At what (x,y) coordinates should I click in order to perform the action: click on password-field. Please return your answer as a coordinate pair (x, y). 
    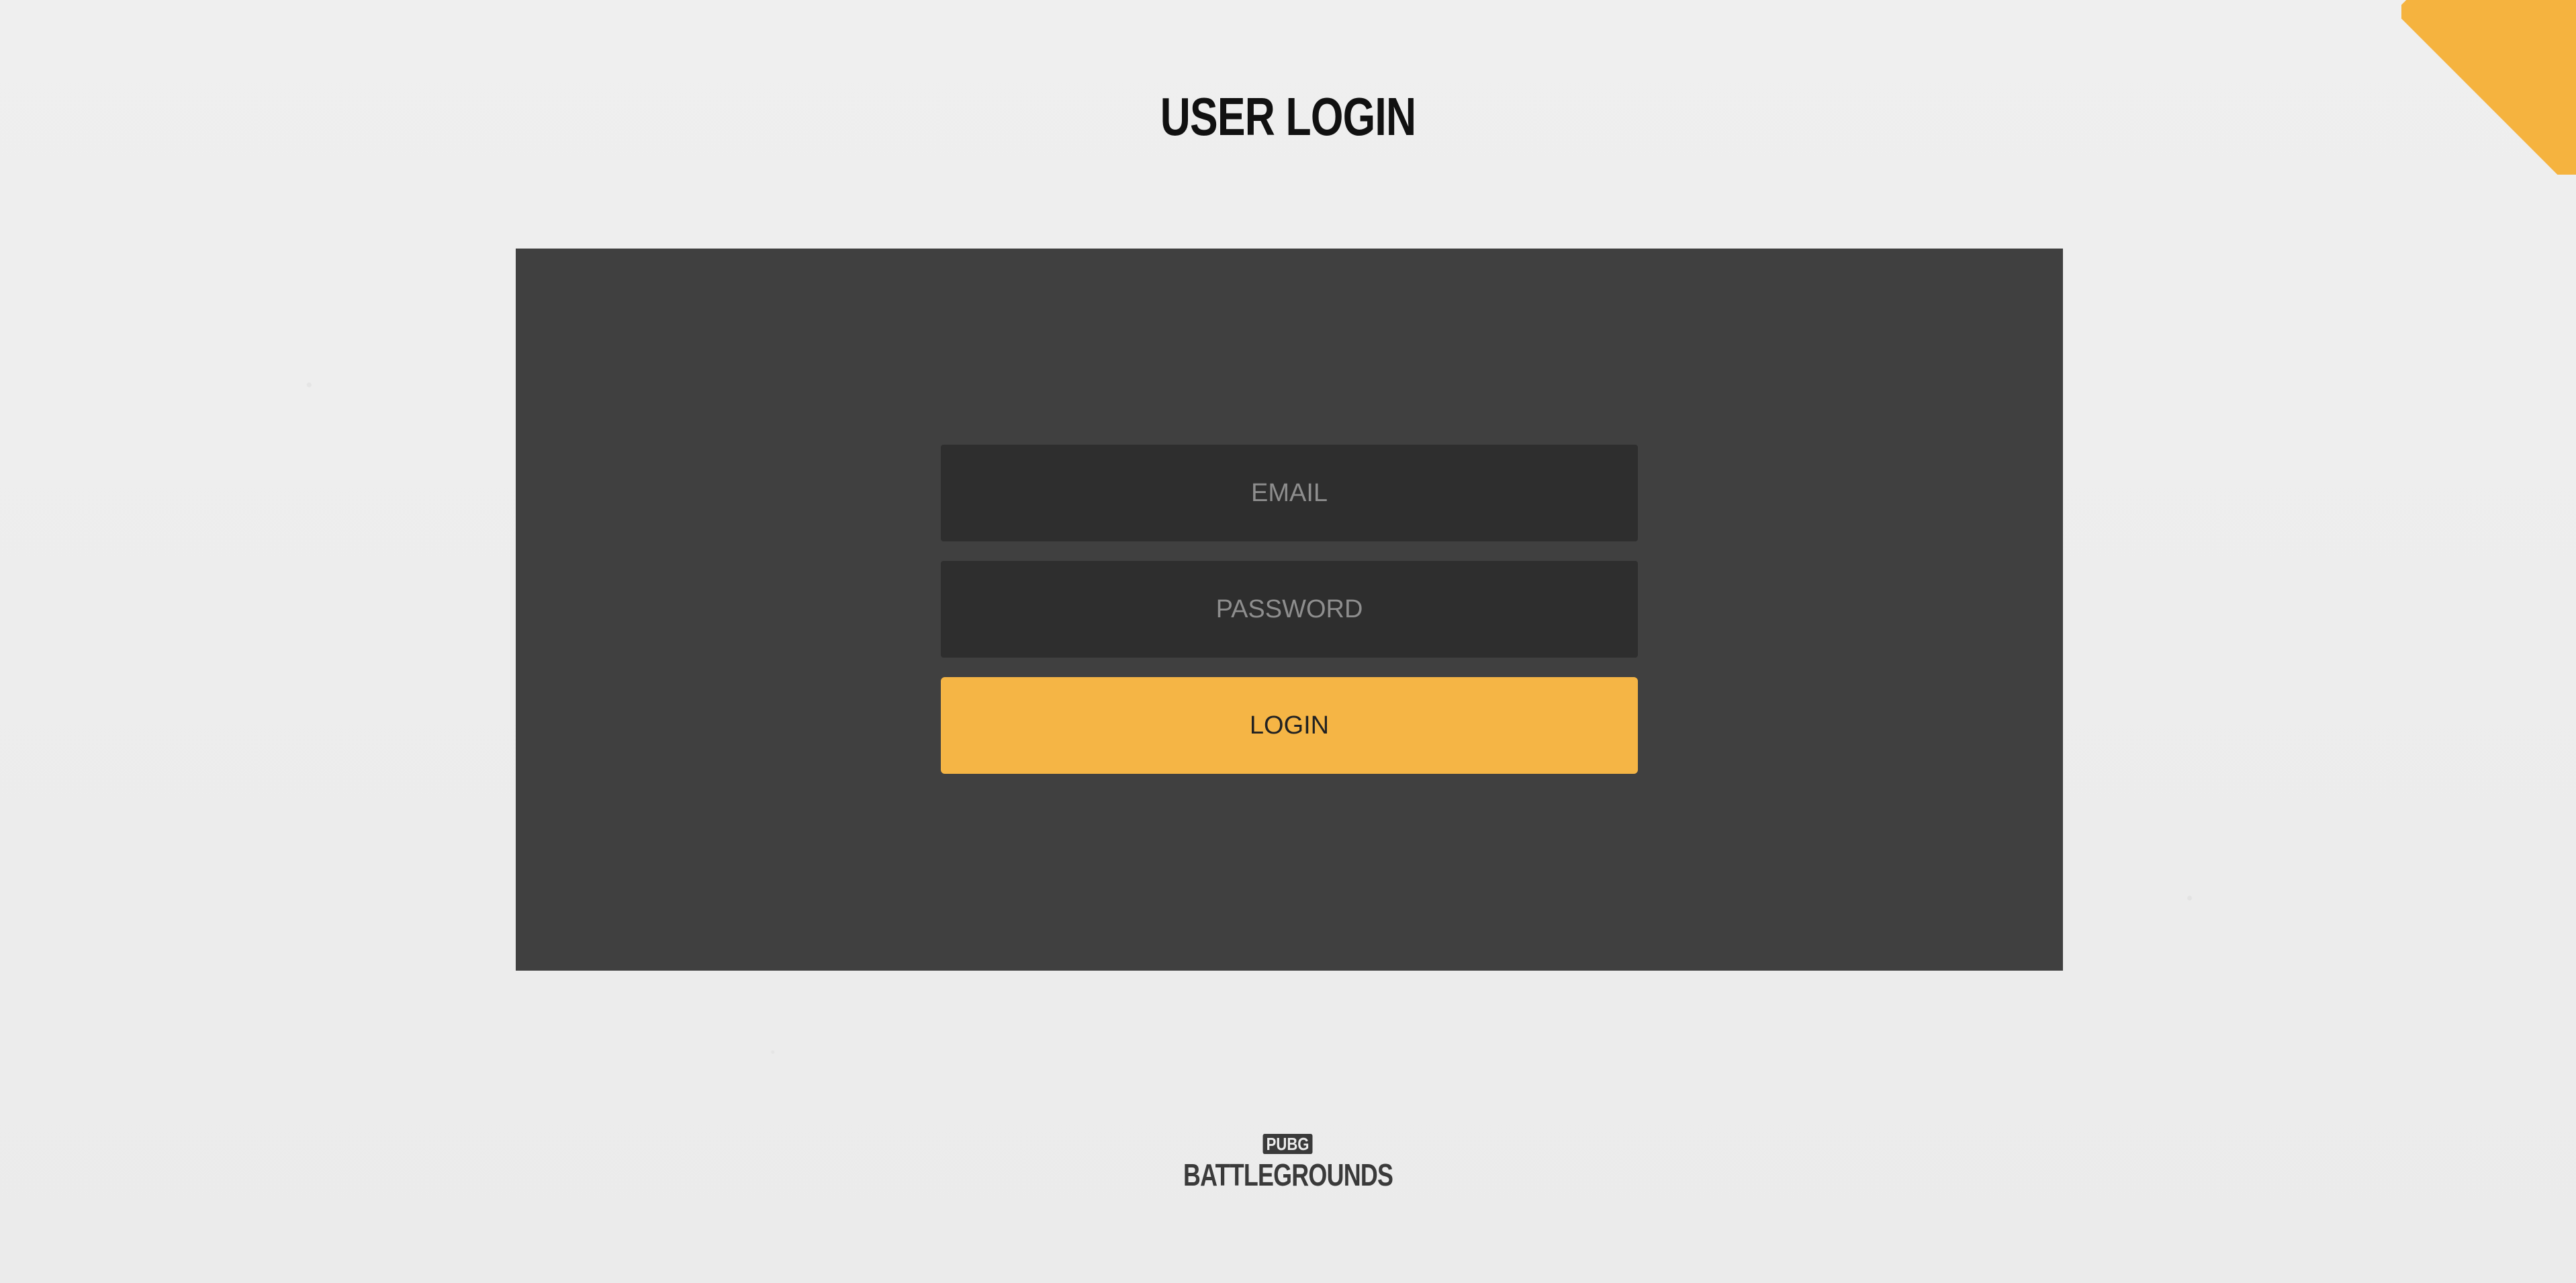
    Looking at the image, I should click on (1289, 609).